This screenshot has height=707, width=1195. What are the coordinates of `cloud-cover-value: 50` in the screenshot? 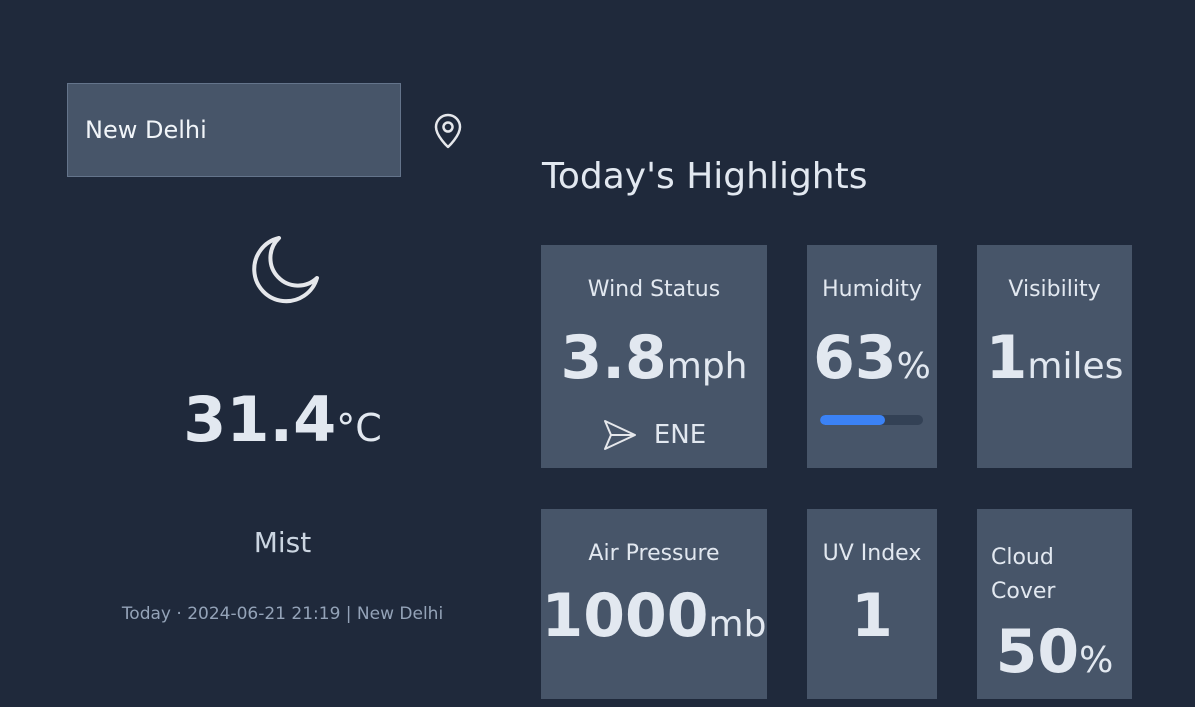 It's located at (1037, 652).